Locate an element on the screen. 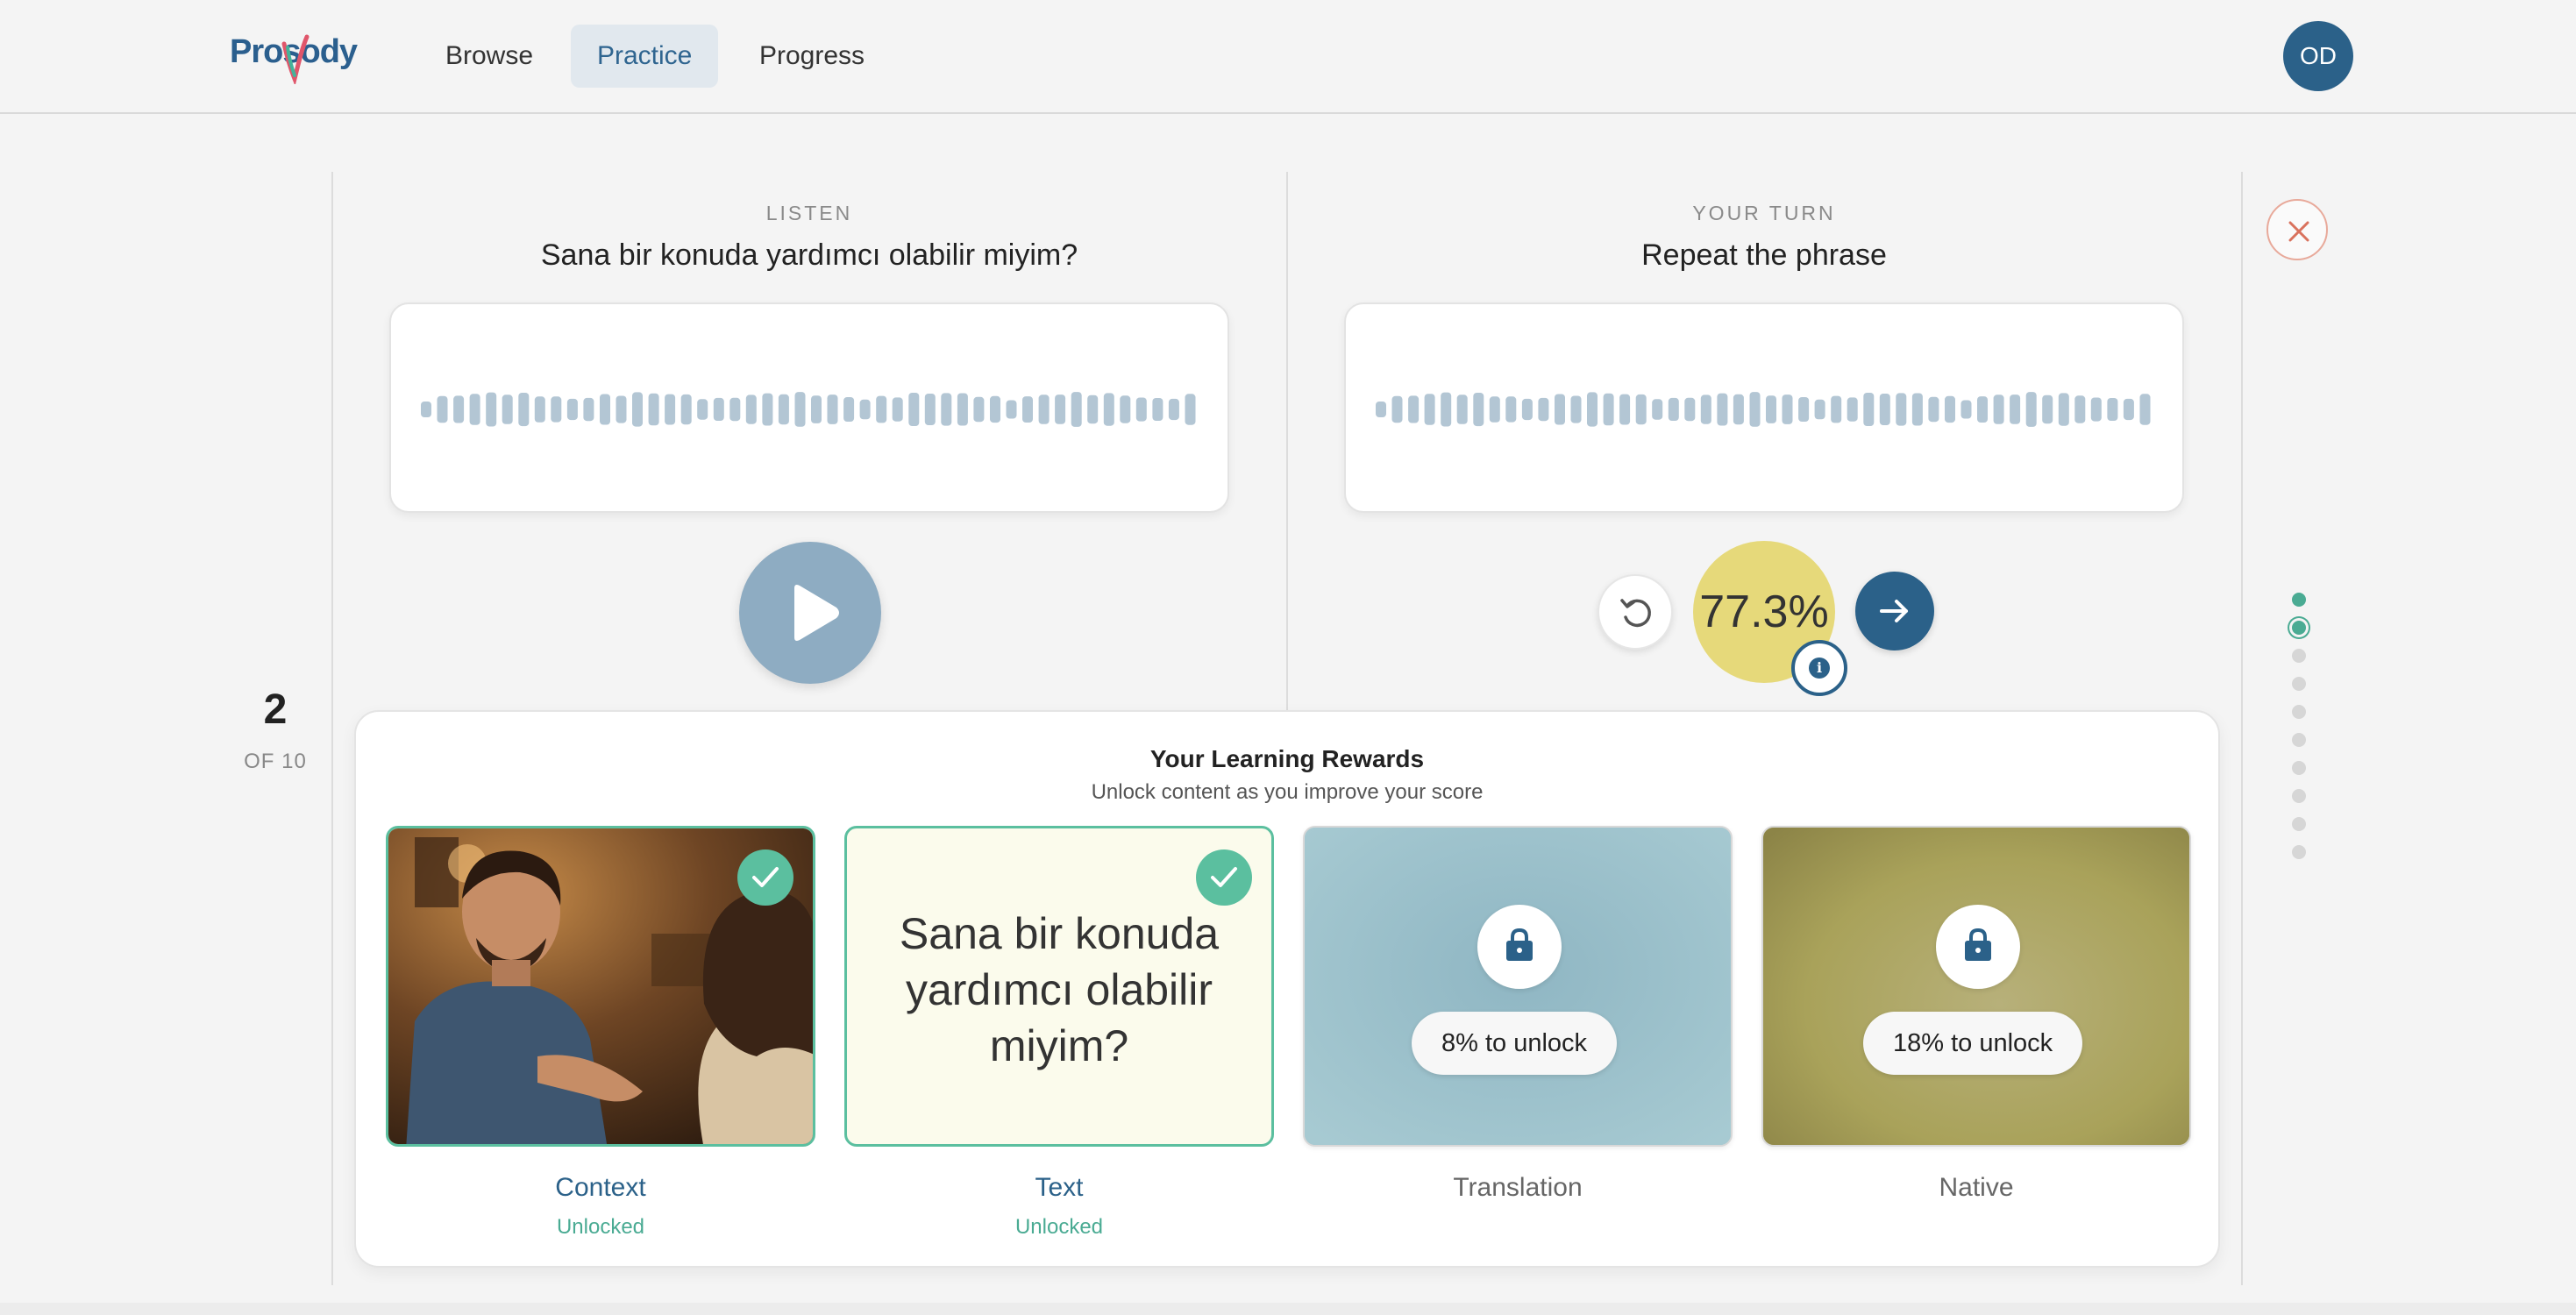 The height and width of the screenshot is (1315, 2576). left-divider is located at coordinates (332, 729).